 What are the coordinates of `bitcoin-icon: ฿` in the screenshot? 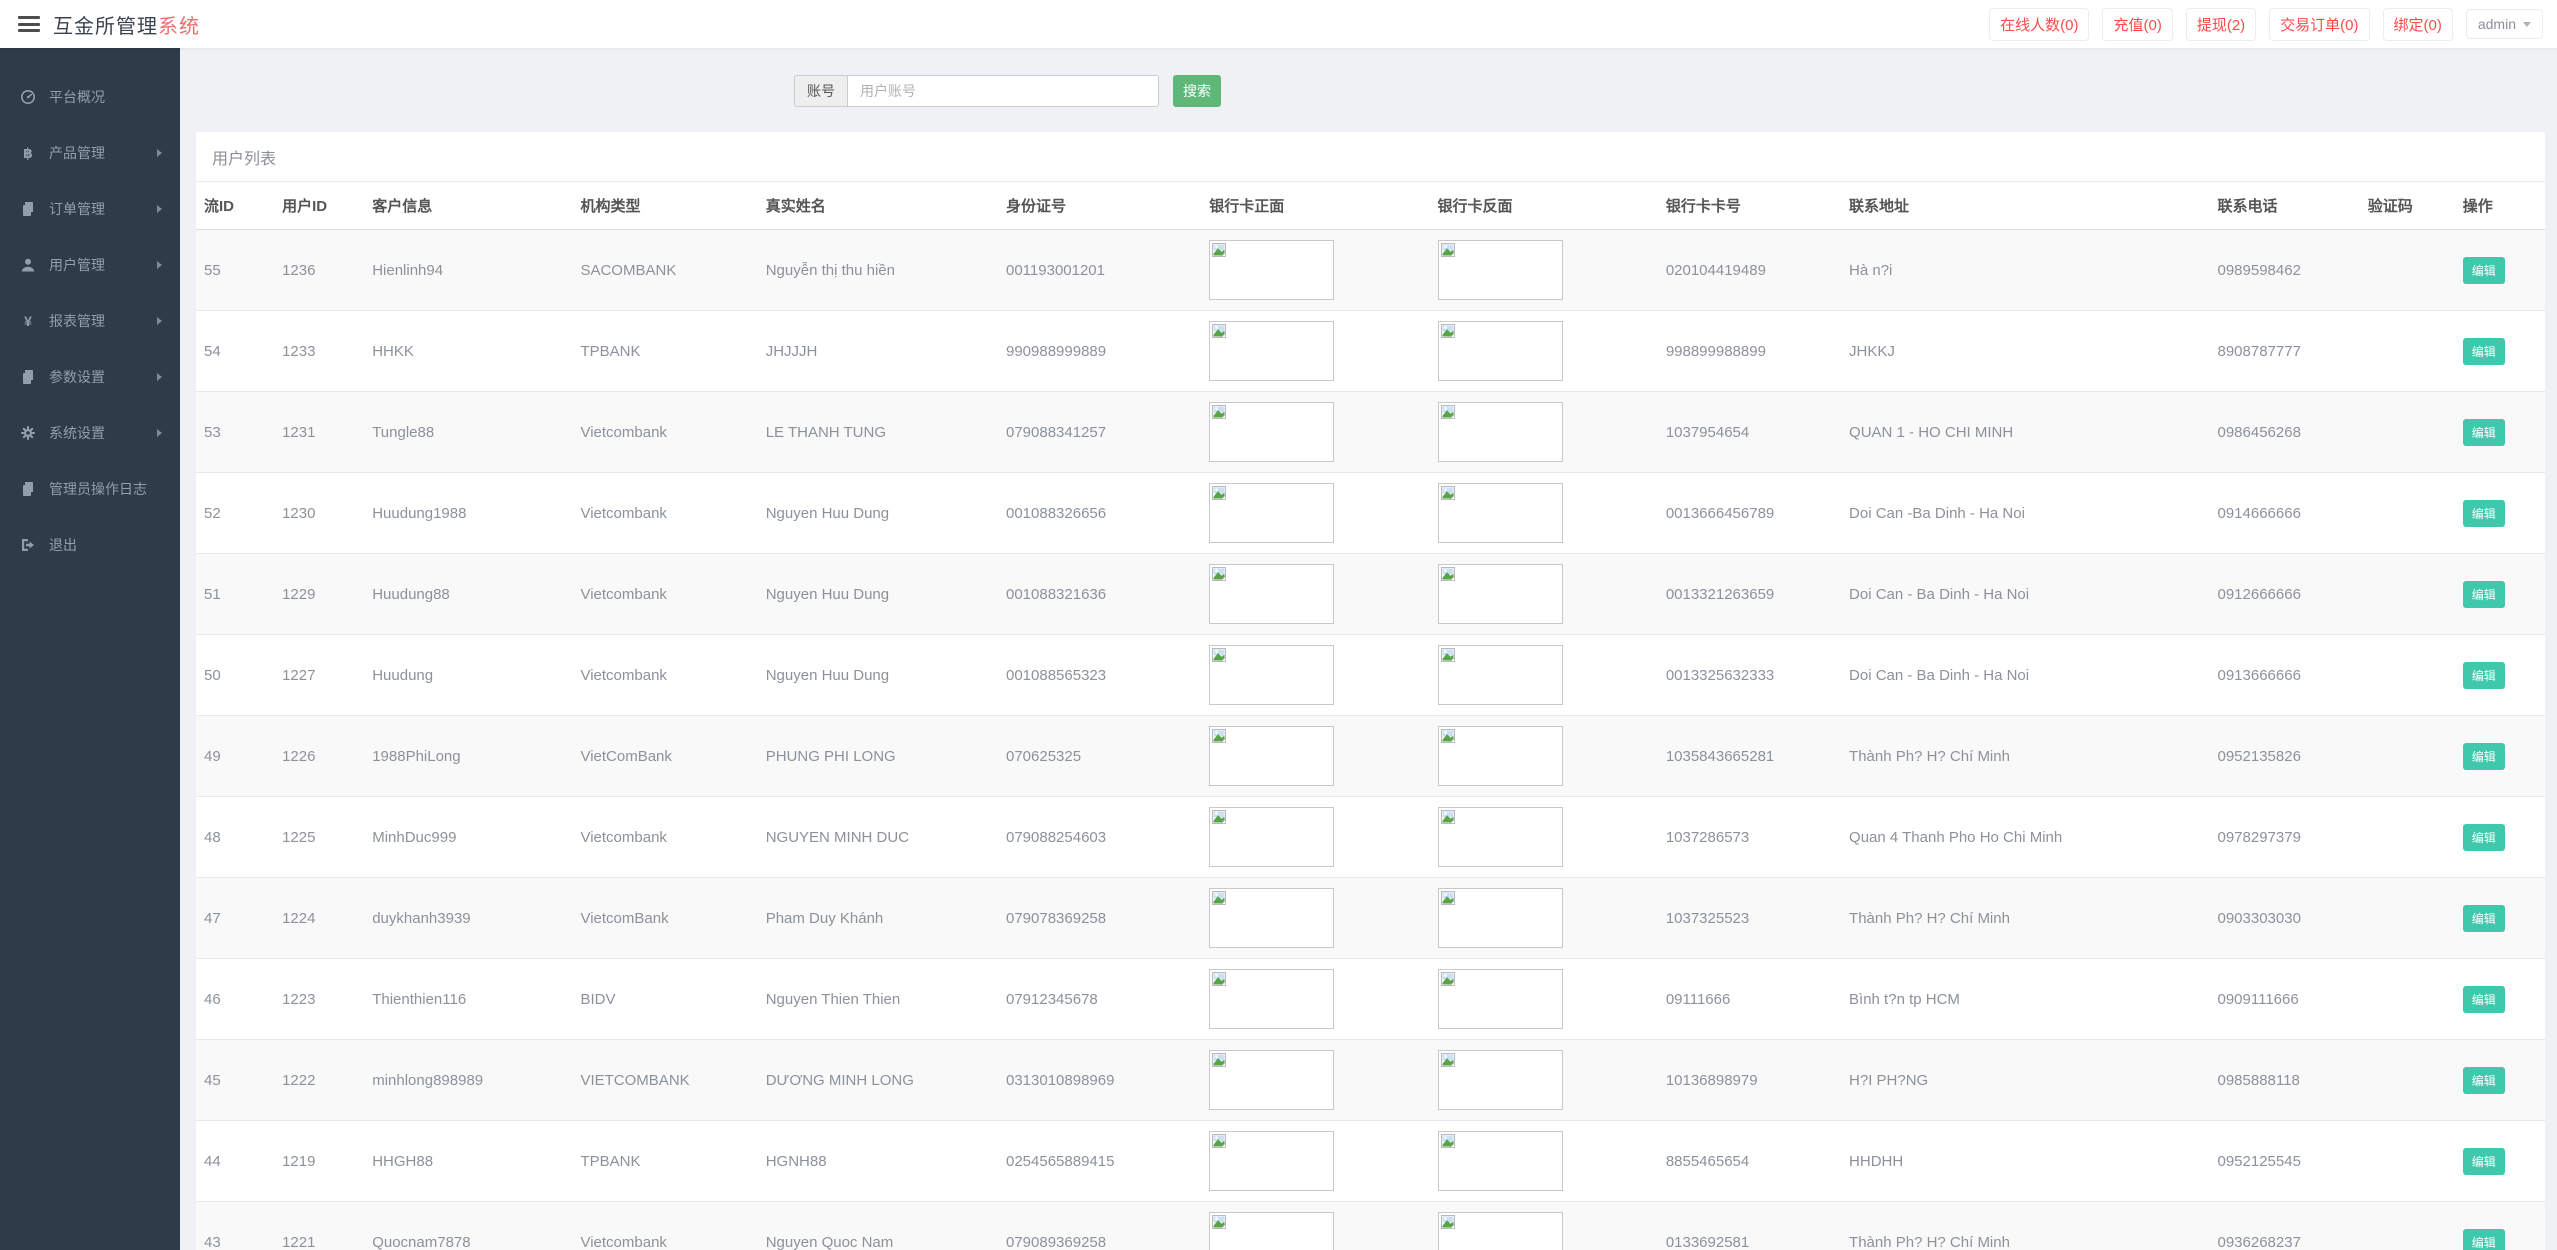 It's located at (28, 153).